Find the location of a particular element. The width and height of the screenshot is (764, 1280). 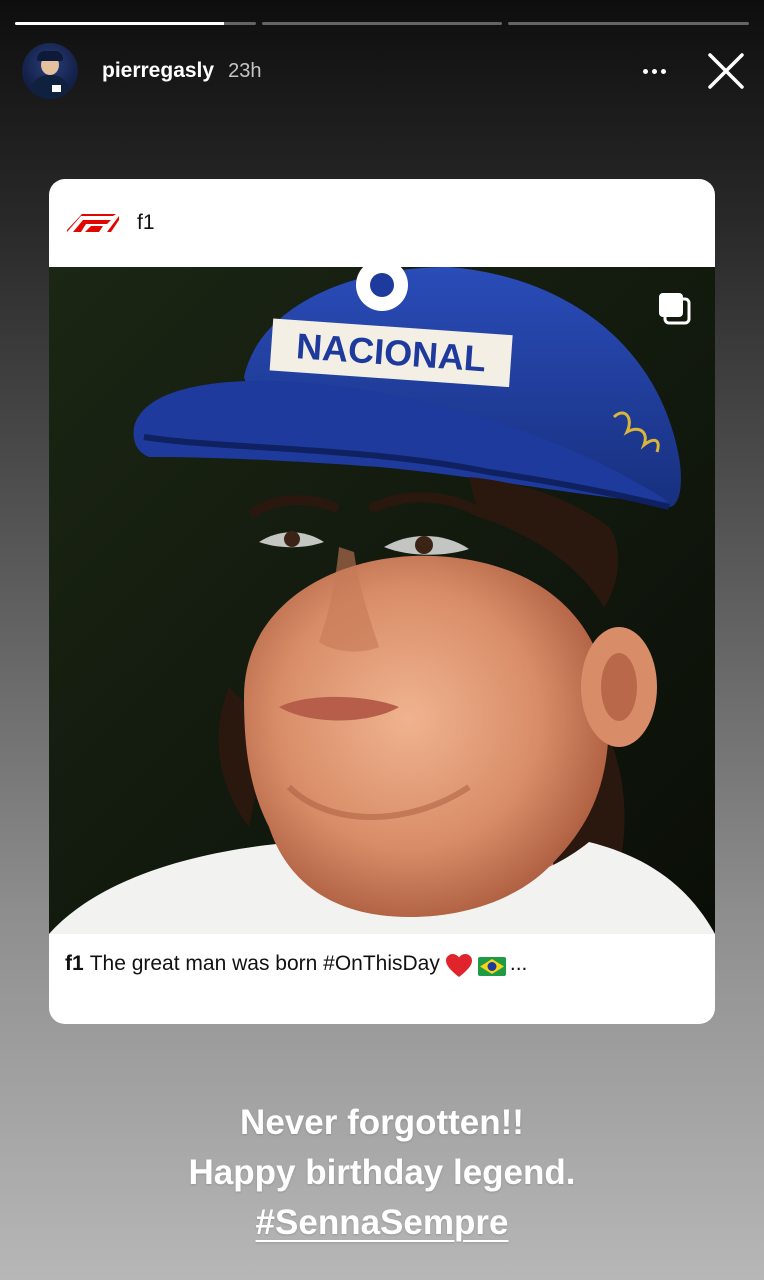

avatar is located at coordinates (50, 71).